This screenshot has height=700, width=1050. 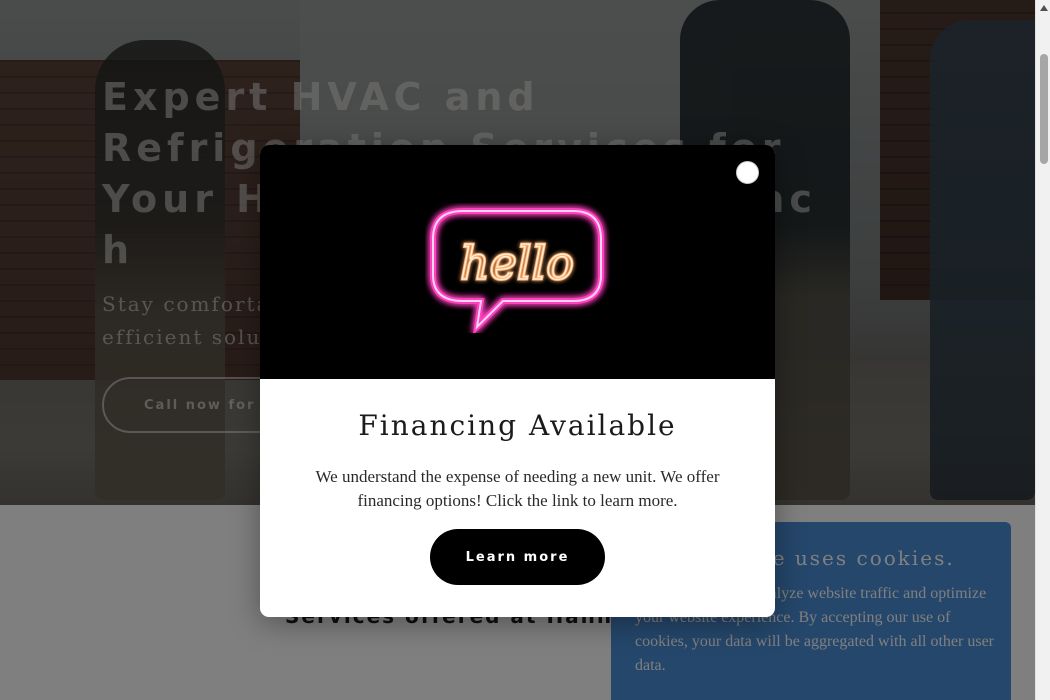 I want to click on scrollbar-thumb, so click(x=1044, y=109).